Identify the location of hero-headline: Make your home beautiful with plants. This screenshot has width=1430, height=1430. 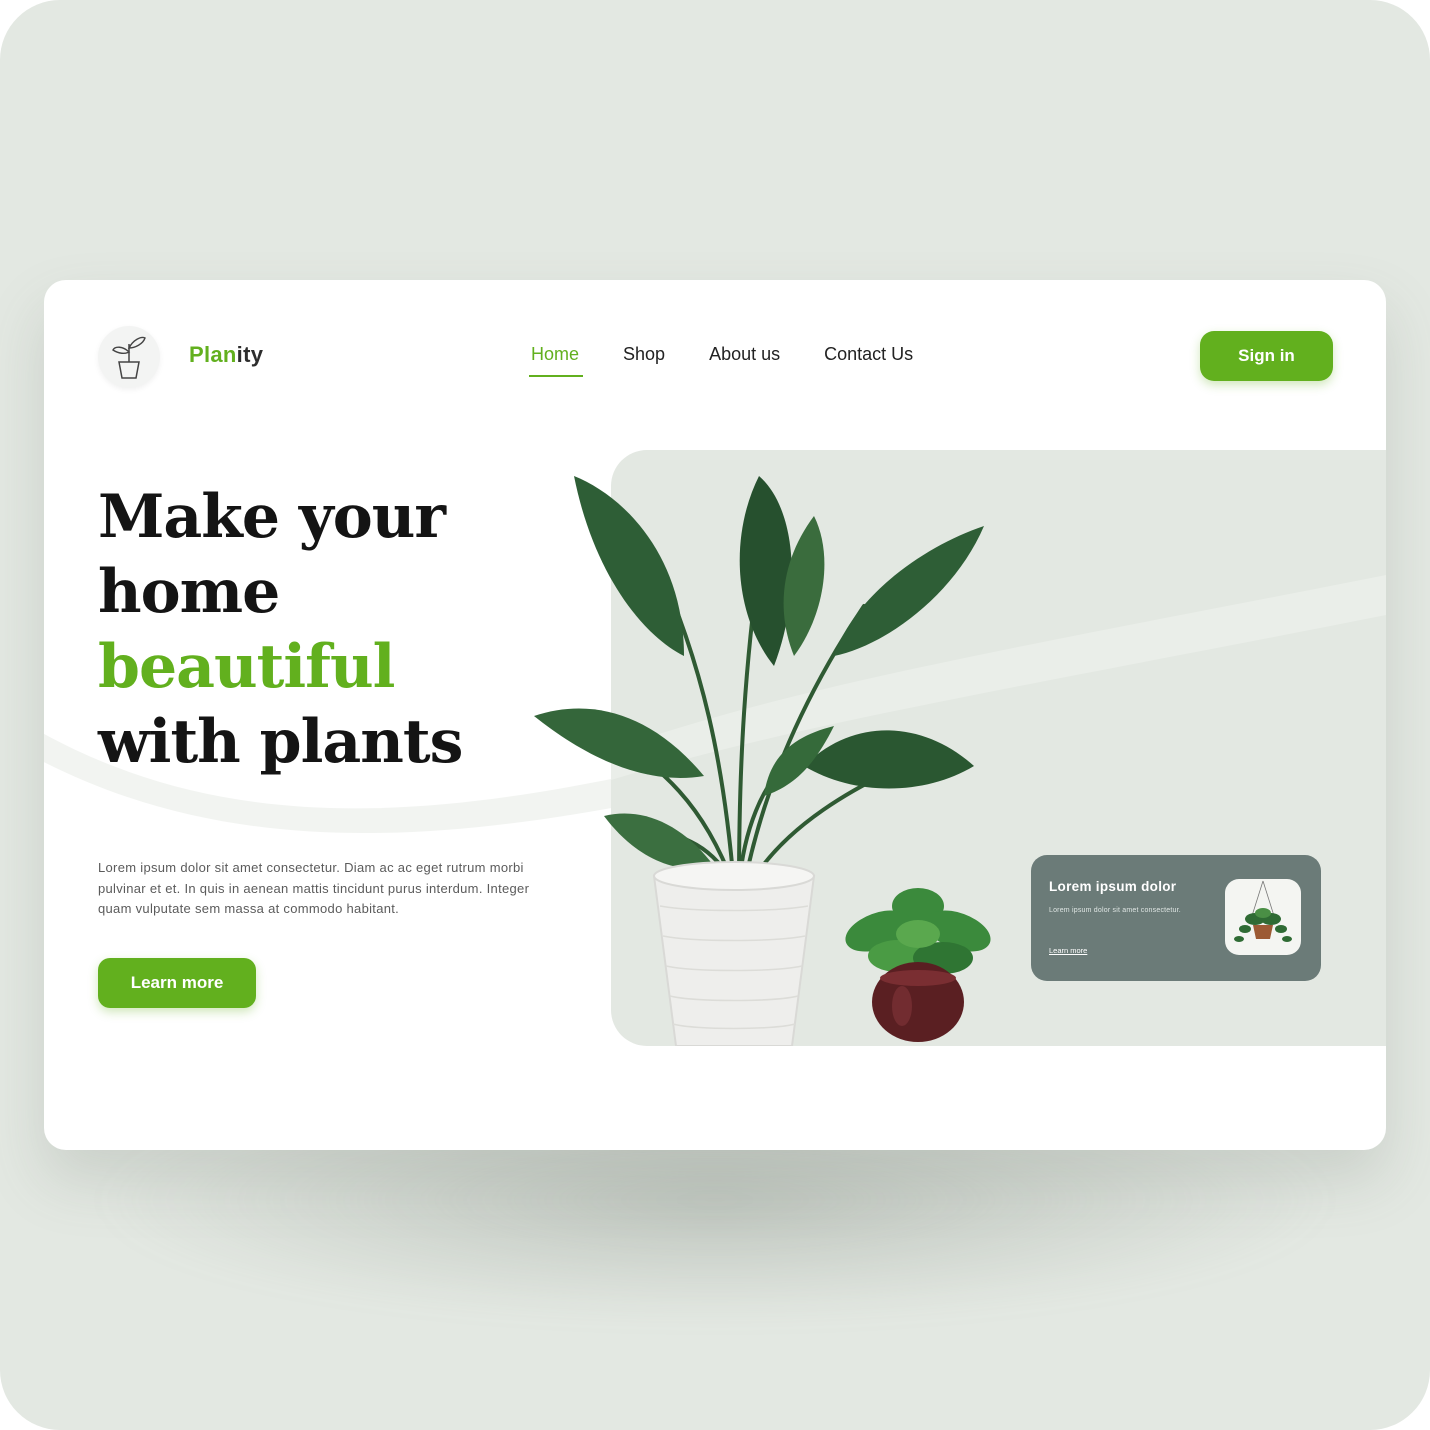
(280, 630).